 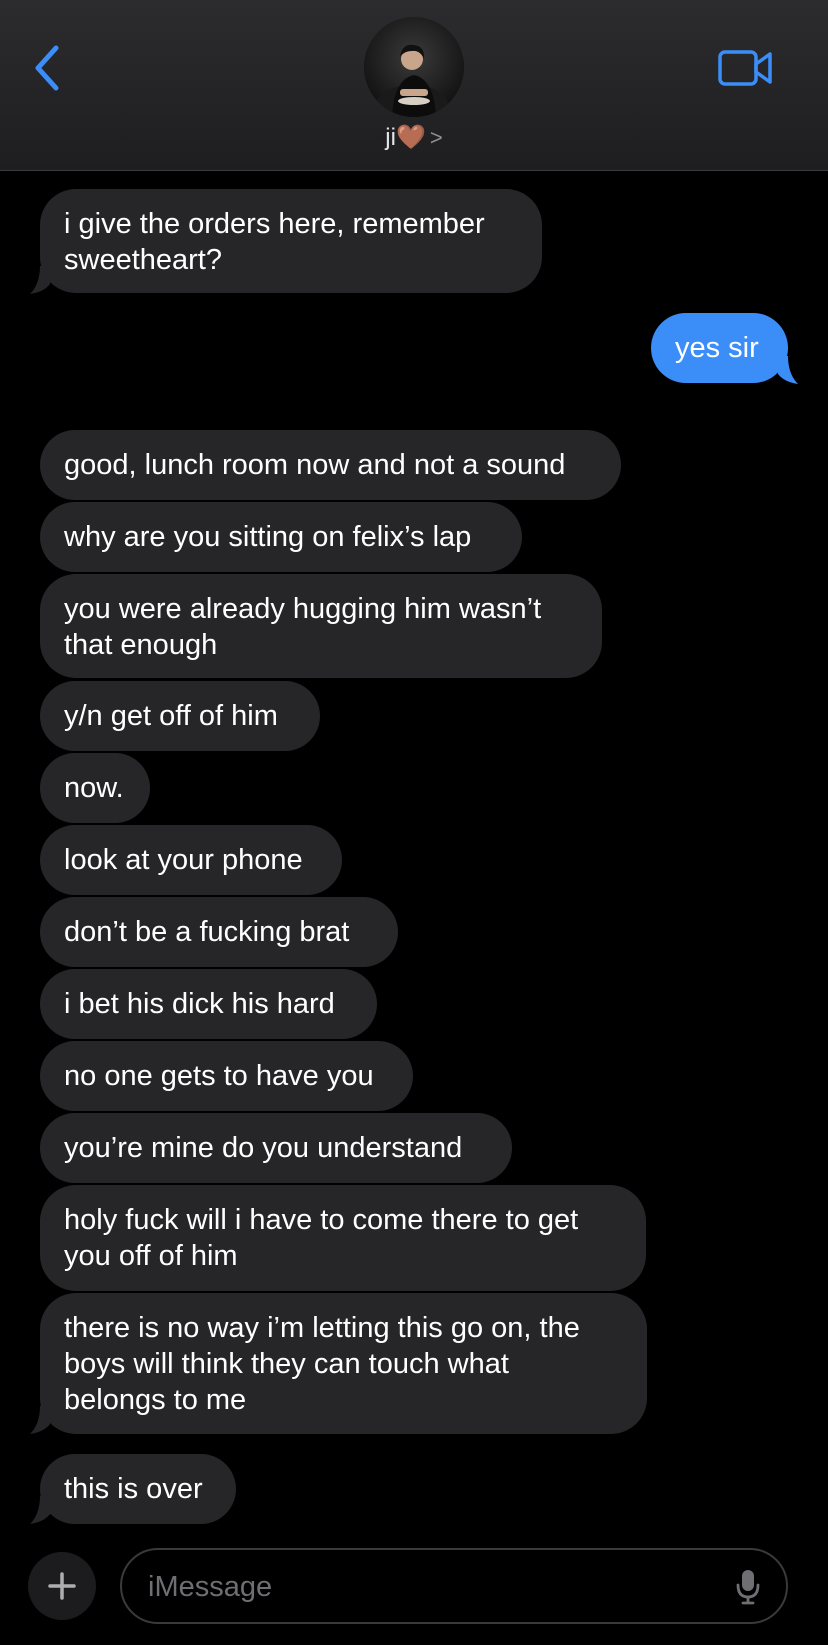 I want to click on plus-icon, so click(x=62, y=1586).